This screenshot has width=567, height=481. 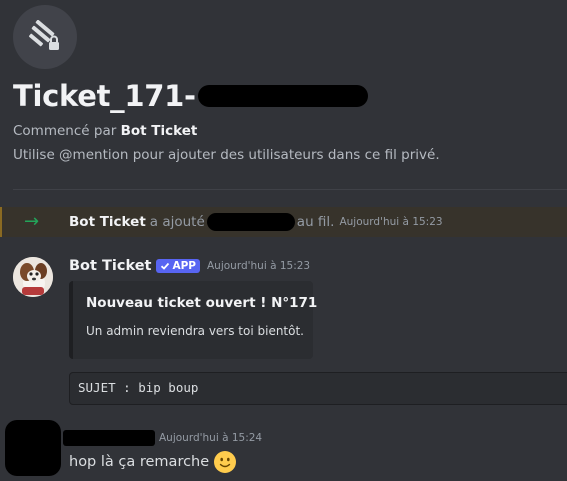 What do you see at coordinates (65, 131) in the screenshot?
I see `started-by-label: Commencé par` at bounding box center [65, 131].